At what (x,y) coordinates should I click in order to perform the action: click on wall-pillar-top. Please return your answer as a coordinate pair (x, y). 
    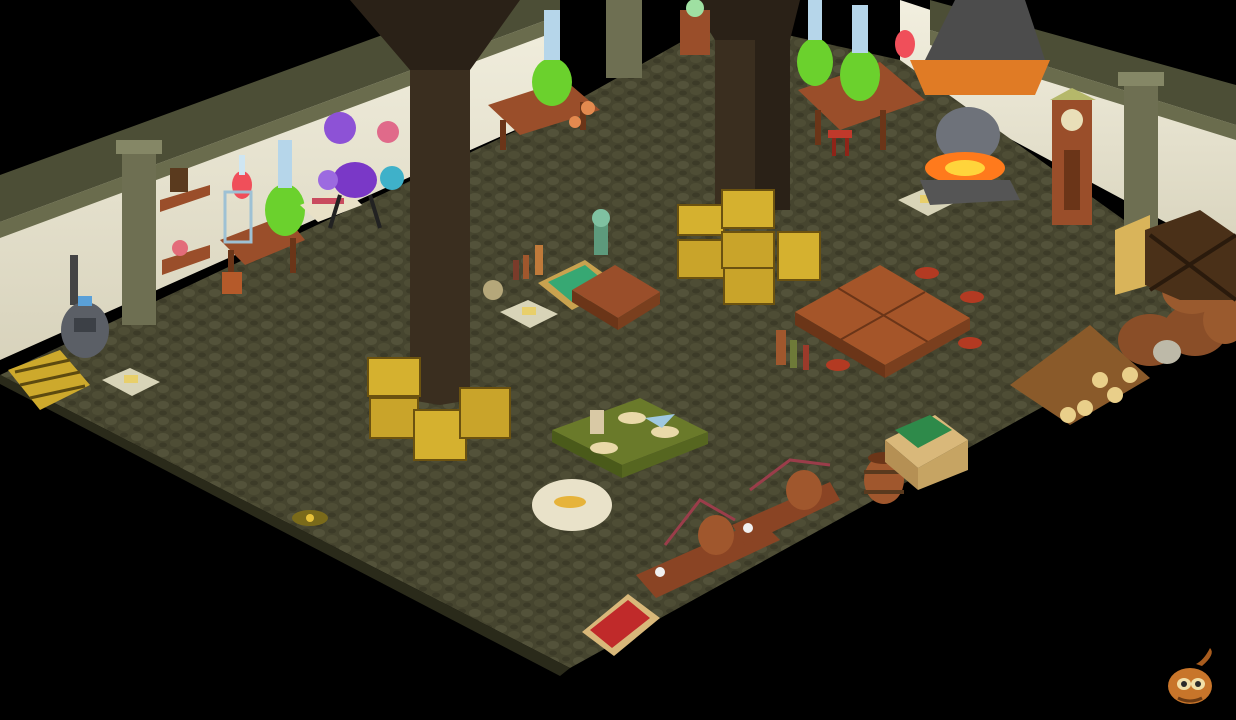
    Looking at the image, I should click on (624, 39).